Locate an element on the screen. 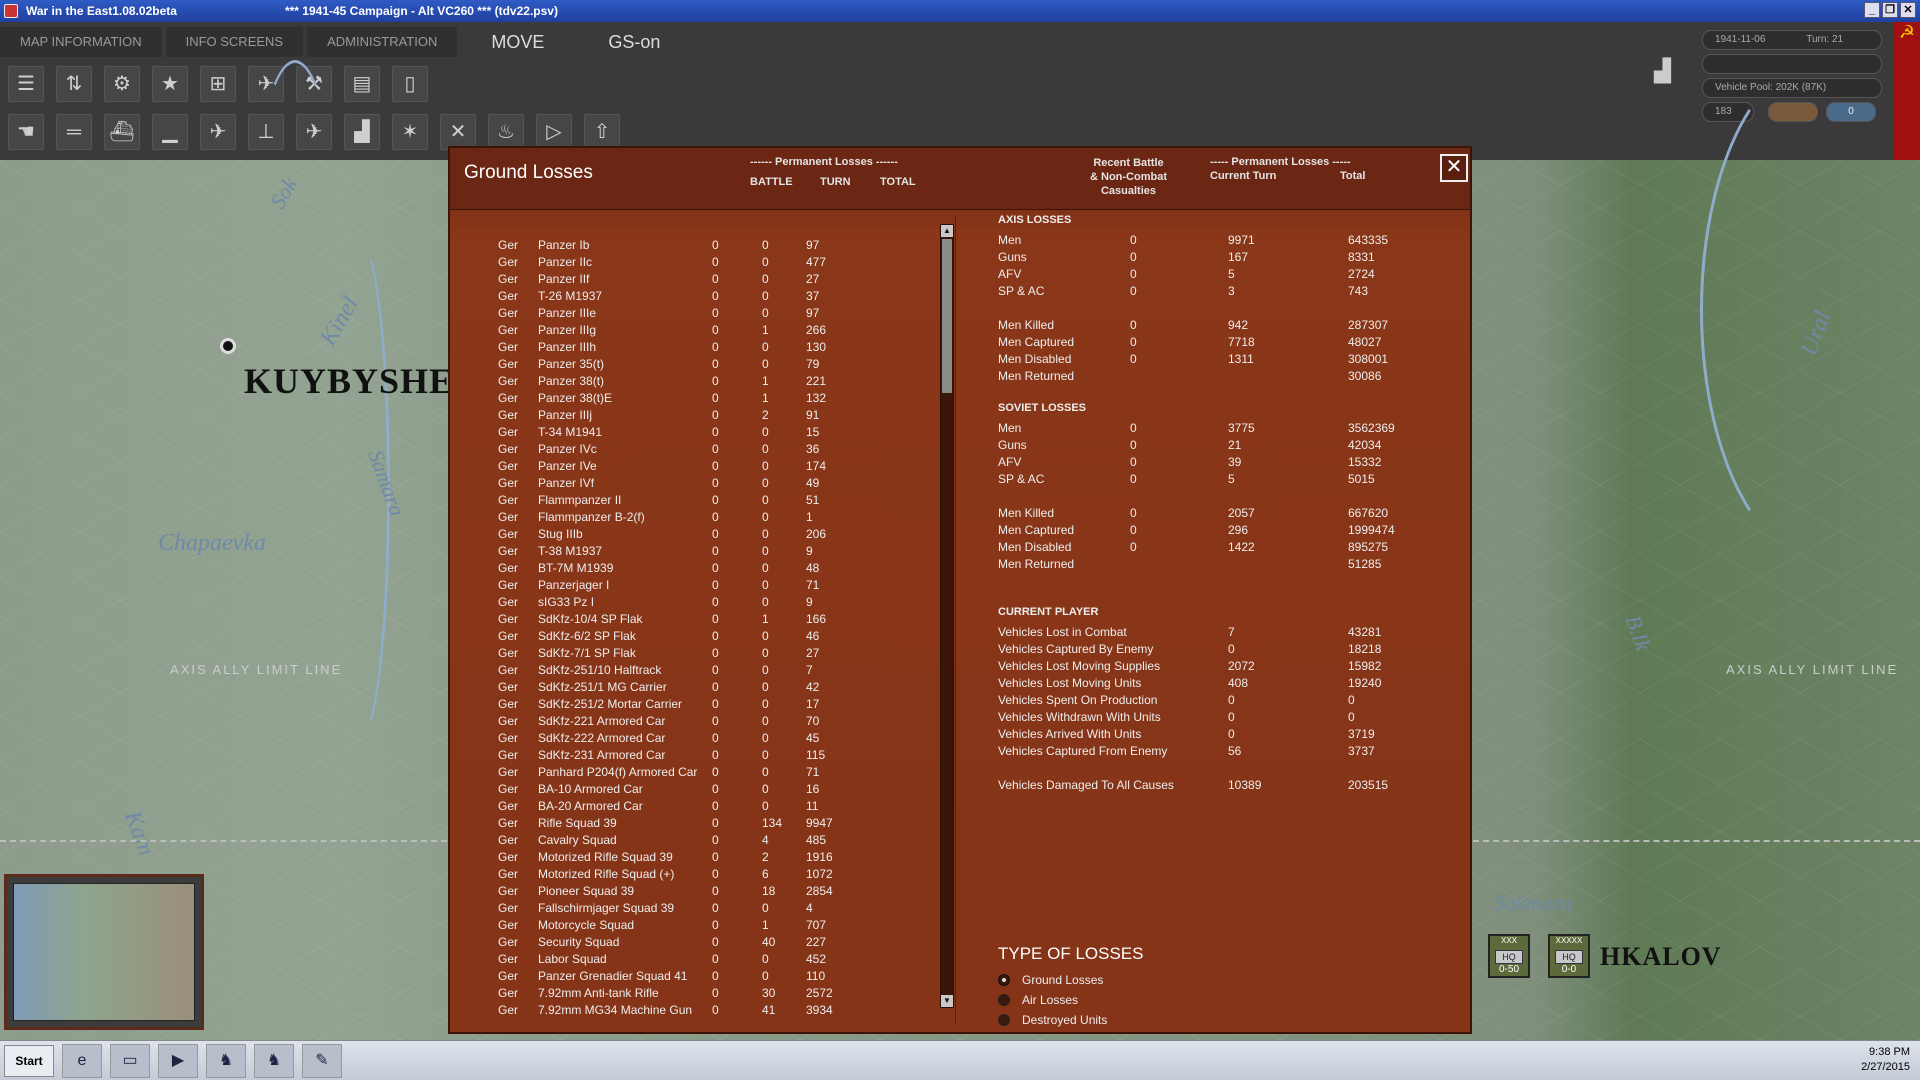  stat-row: Guns 0 21 42034 is located at coordinates (1208, 446).